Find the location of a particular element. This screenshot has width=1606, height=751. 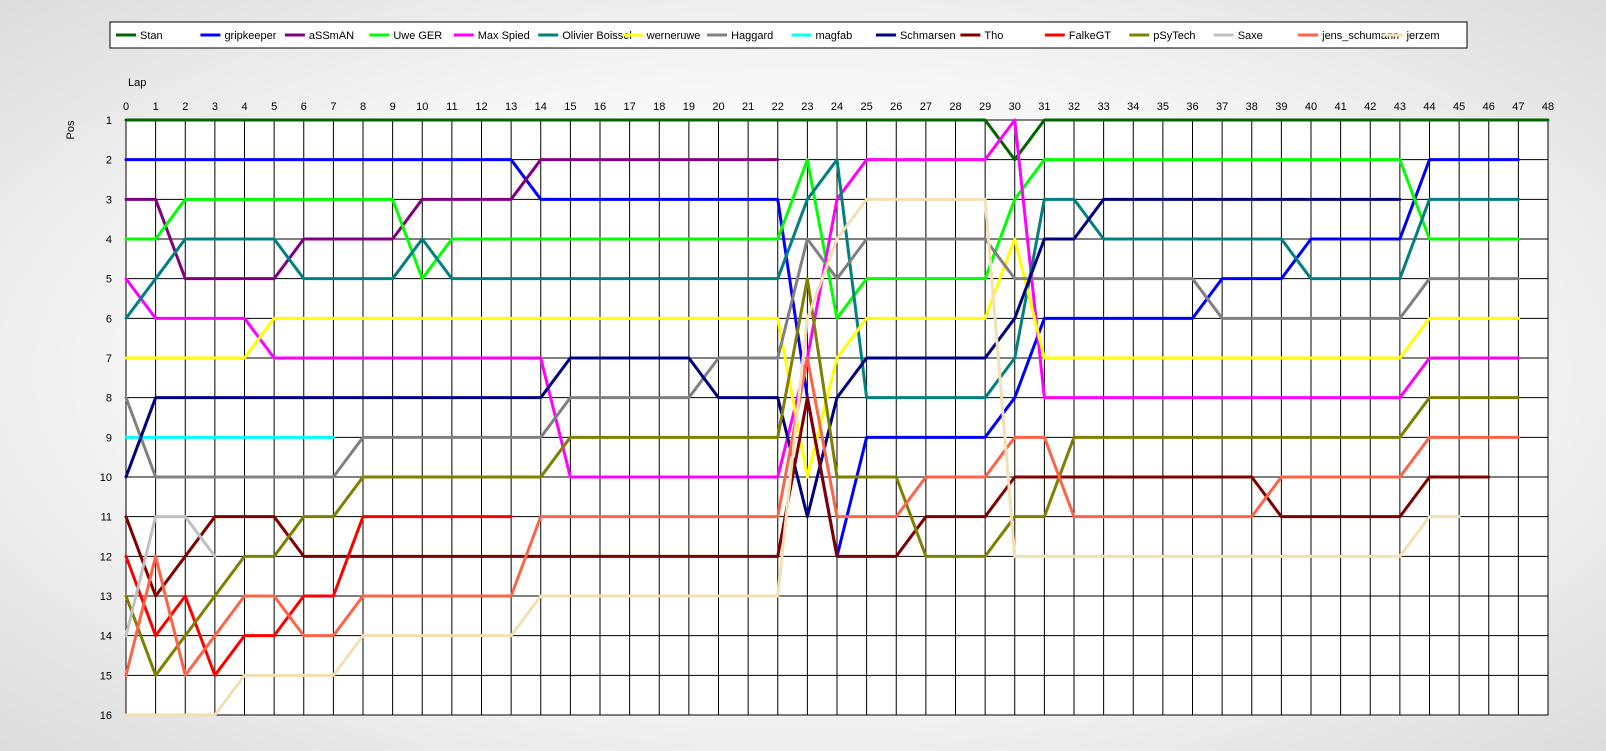

x-tick-label: 16 is located at coordinates (600, 107).